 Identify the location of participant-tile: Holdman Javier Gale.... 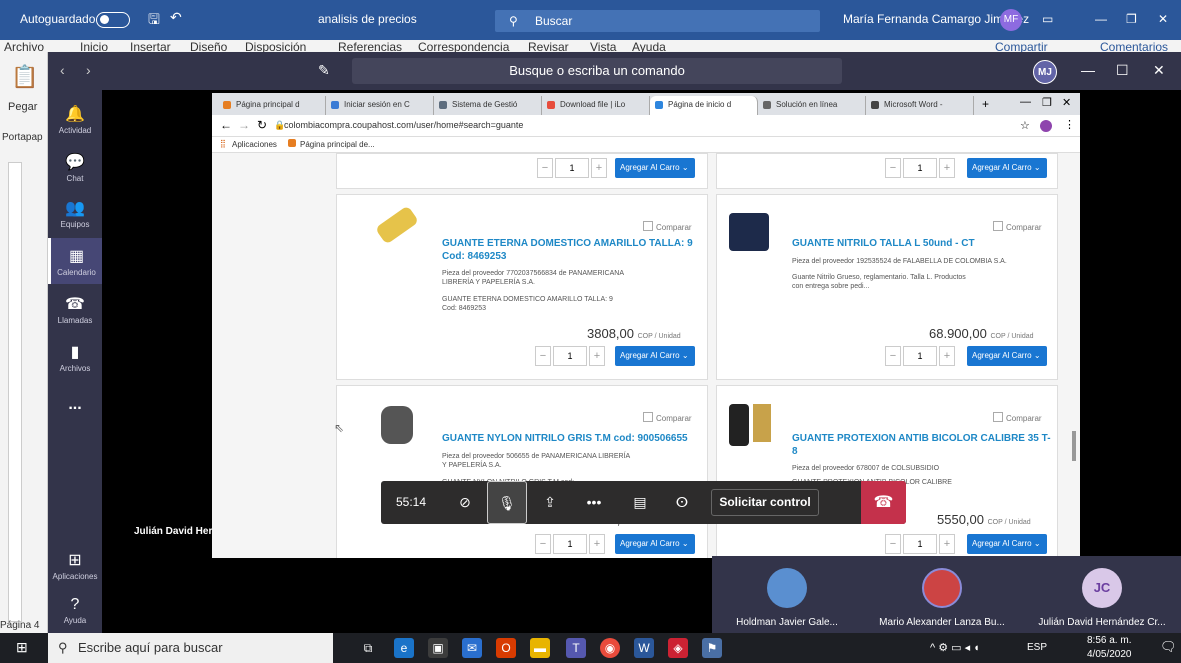
(787, 594).